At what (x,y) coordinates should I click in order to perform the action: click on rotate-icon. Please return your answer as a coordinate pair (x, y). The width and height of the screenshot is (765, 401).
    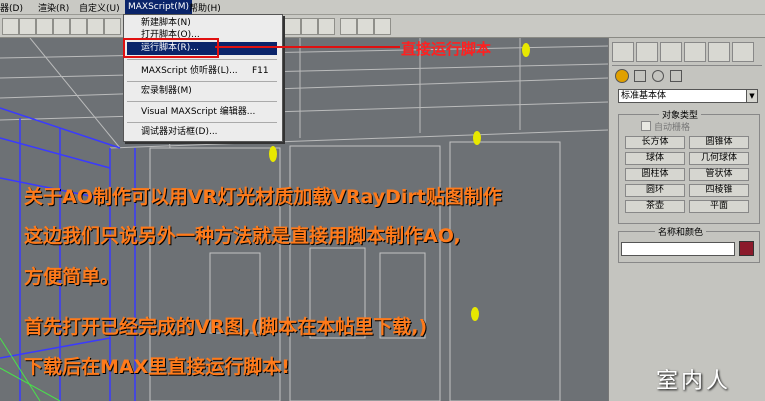
    Looking at the image, I should click on (95, 26).